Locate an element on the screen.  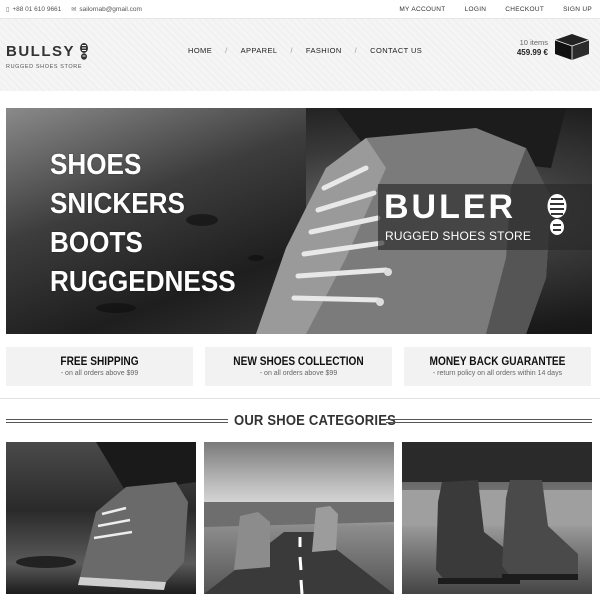
account-links: MY ACCOUNT LOGIN CHECKOUT SIGN UP is located at coordinates (495, 9).